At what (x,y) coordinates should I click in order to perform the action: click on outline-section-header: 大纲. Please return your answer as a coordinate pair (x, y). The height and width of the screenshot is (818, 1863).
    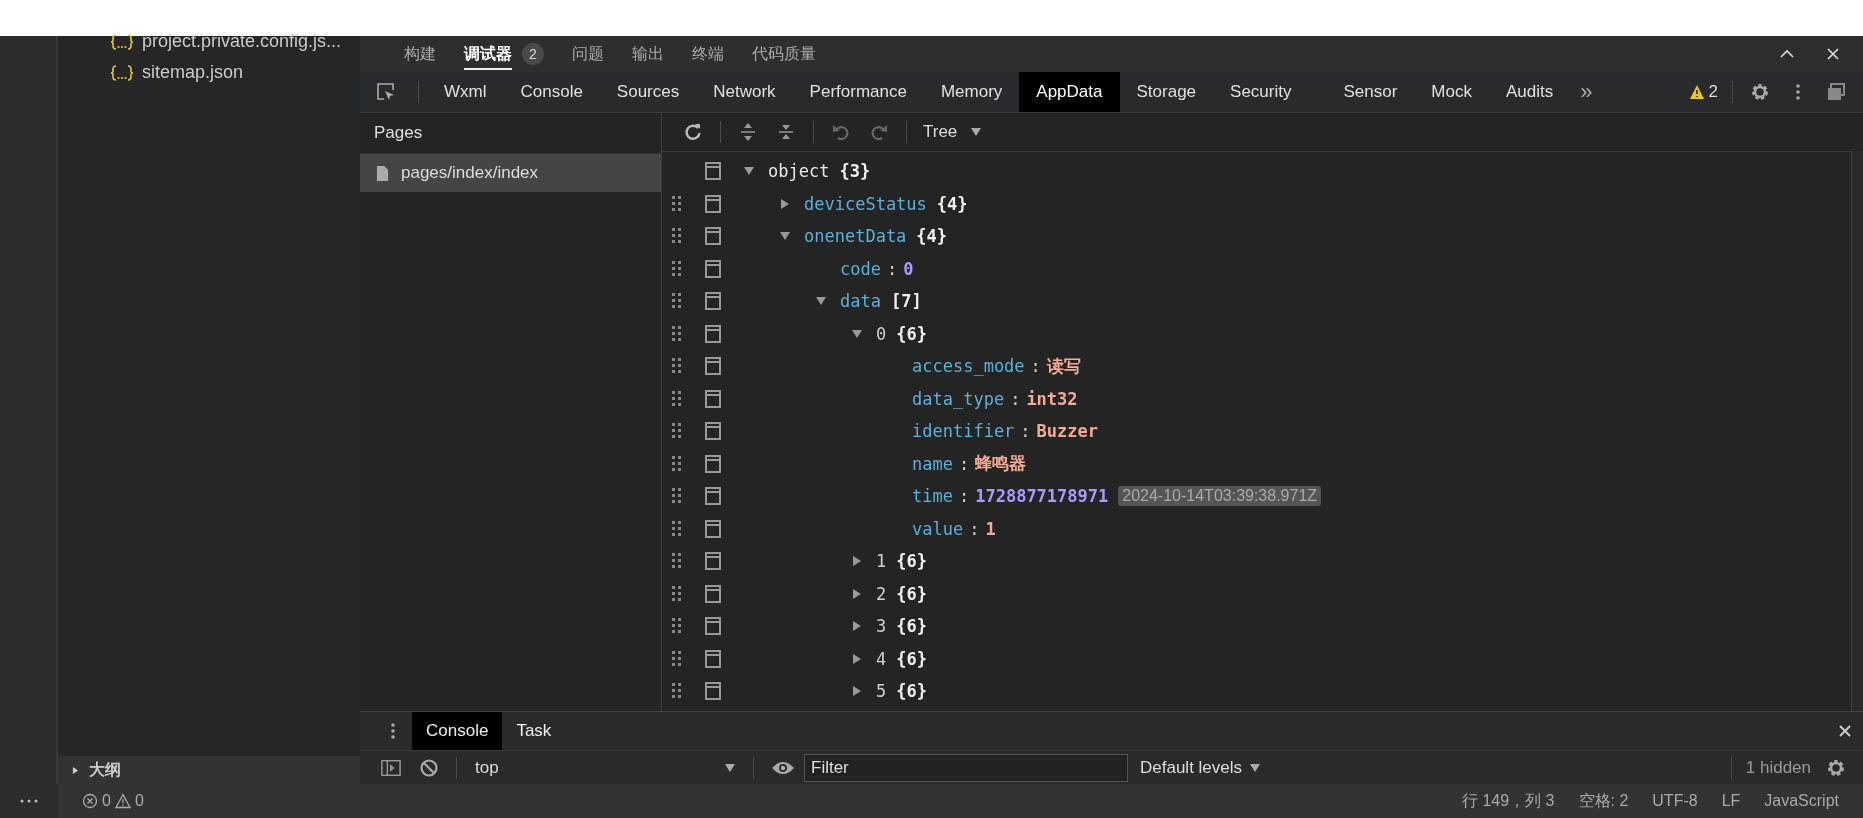
    Looking at the image, I should click on (209, 770).